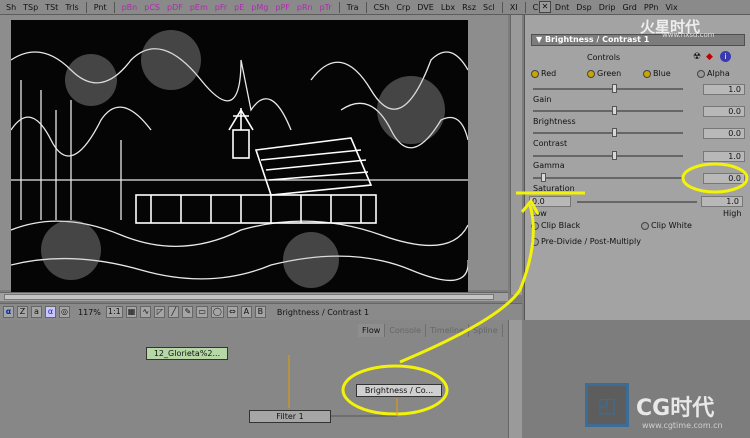 The width and height of the screenshot is (750, 438). Describe the element at coordinates (260, 312) in the screenshot. I see `buffer-b-button: B` at that location.